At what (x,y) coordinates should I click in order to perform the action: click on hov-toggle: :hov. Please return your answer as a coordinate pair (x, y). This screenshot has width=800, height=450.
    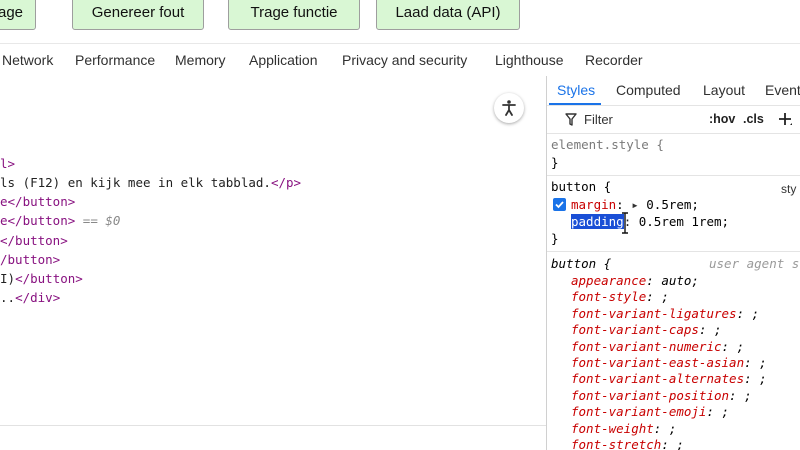
    Looking at the image, I should click on (722, 119).